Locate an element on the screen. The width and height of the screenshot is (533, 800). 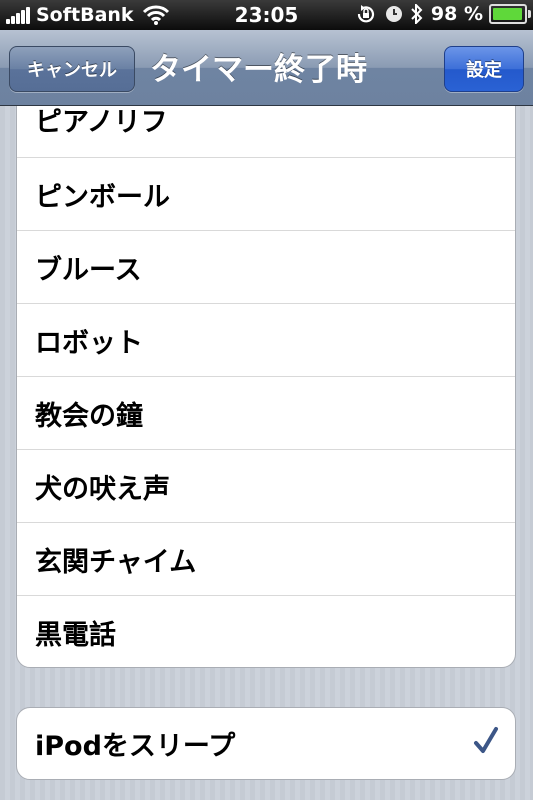
list-item-label: 黒電話 is located at coordinates (75, 635).